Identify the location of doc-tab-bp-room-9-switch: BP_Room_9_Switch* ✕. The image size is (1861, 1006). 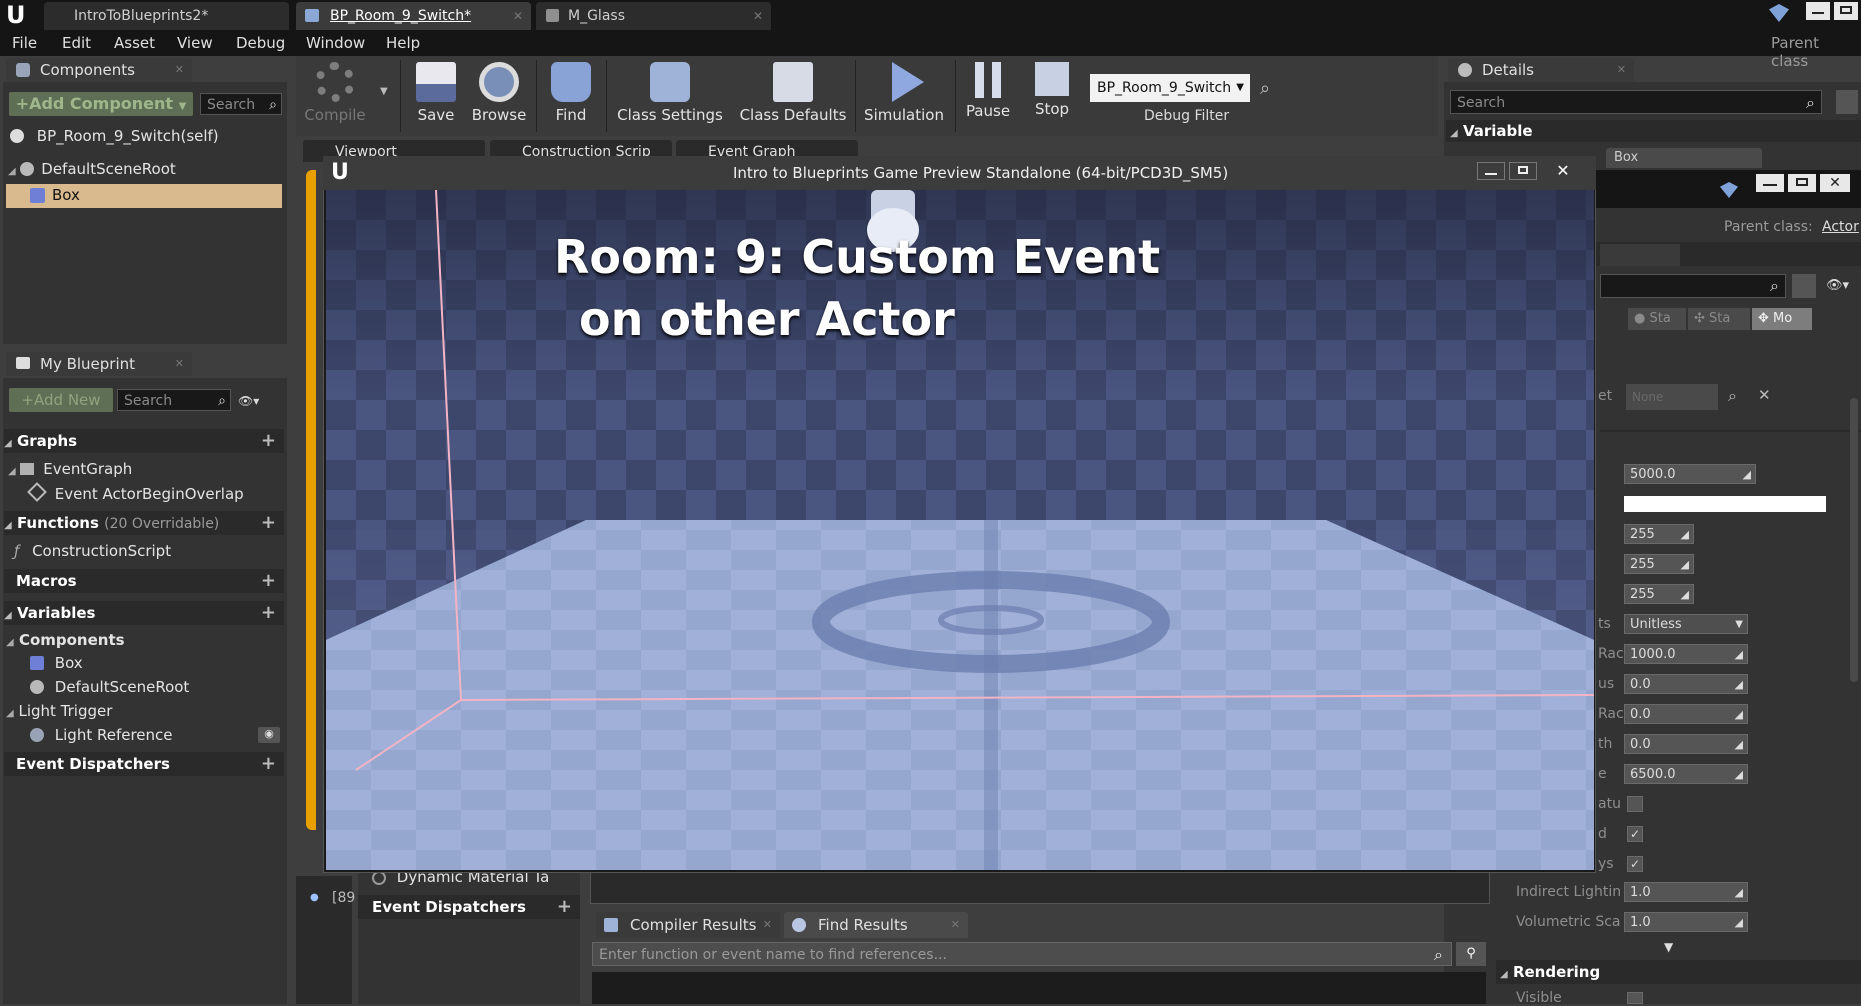
(413, 16).